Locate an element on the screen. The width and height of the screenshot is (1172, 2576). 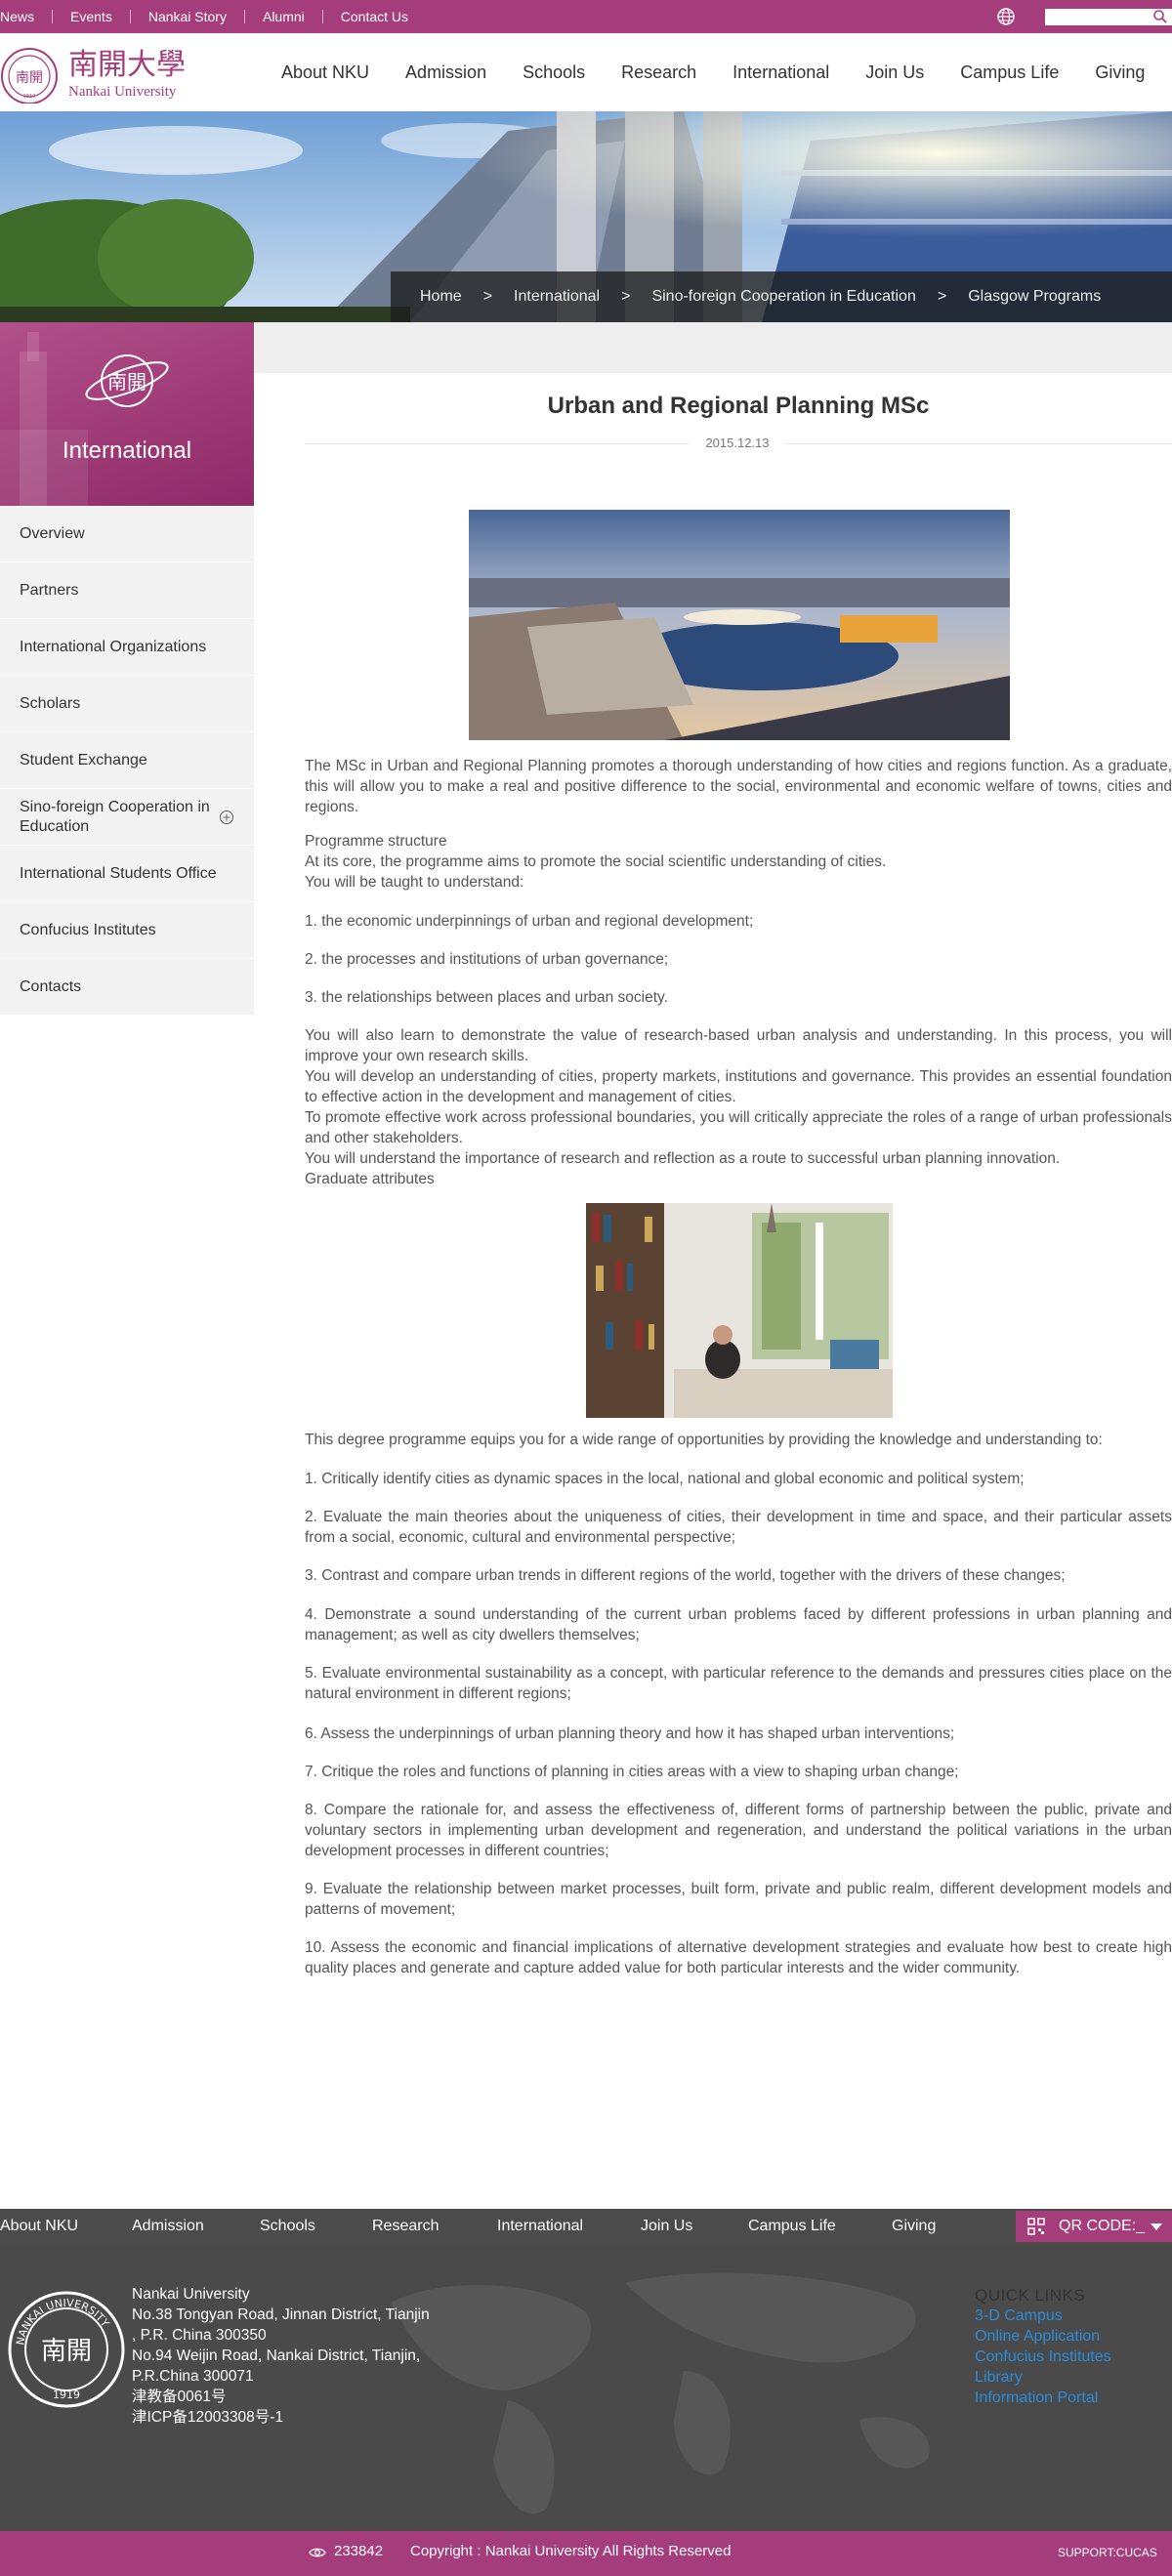
sidebar-item-contacts: Contacts is located at coordinates (127, 987).